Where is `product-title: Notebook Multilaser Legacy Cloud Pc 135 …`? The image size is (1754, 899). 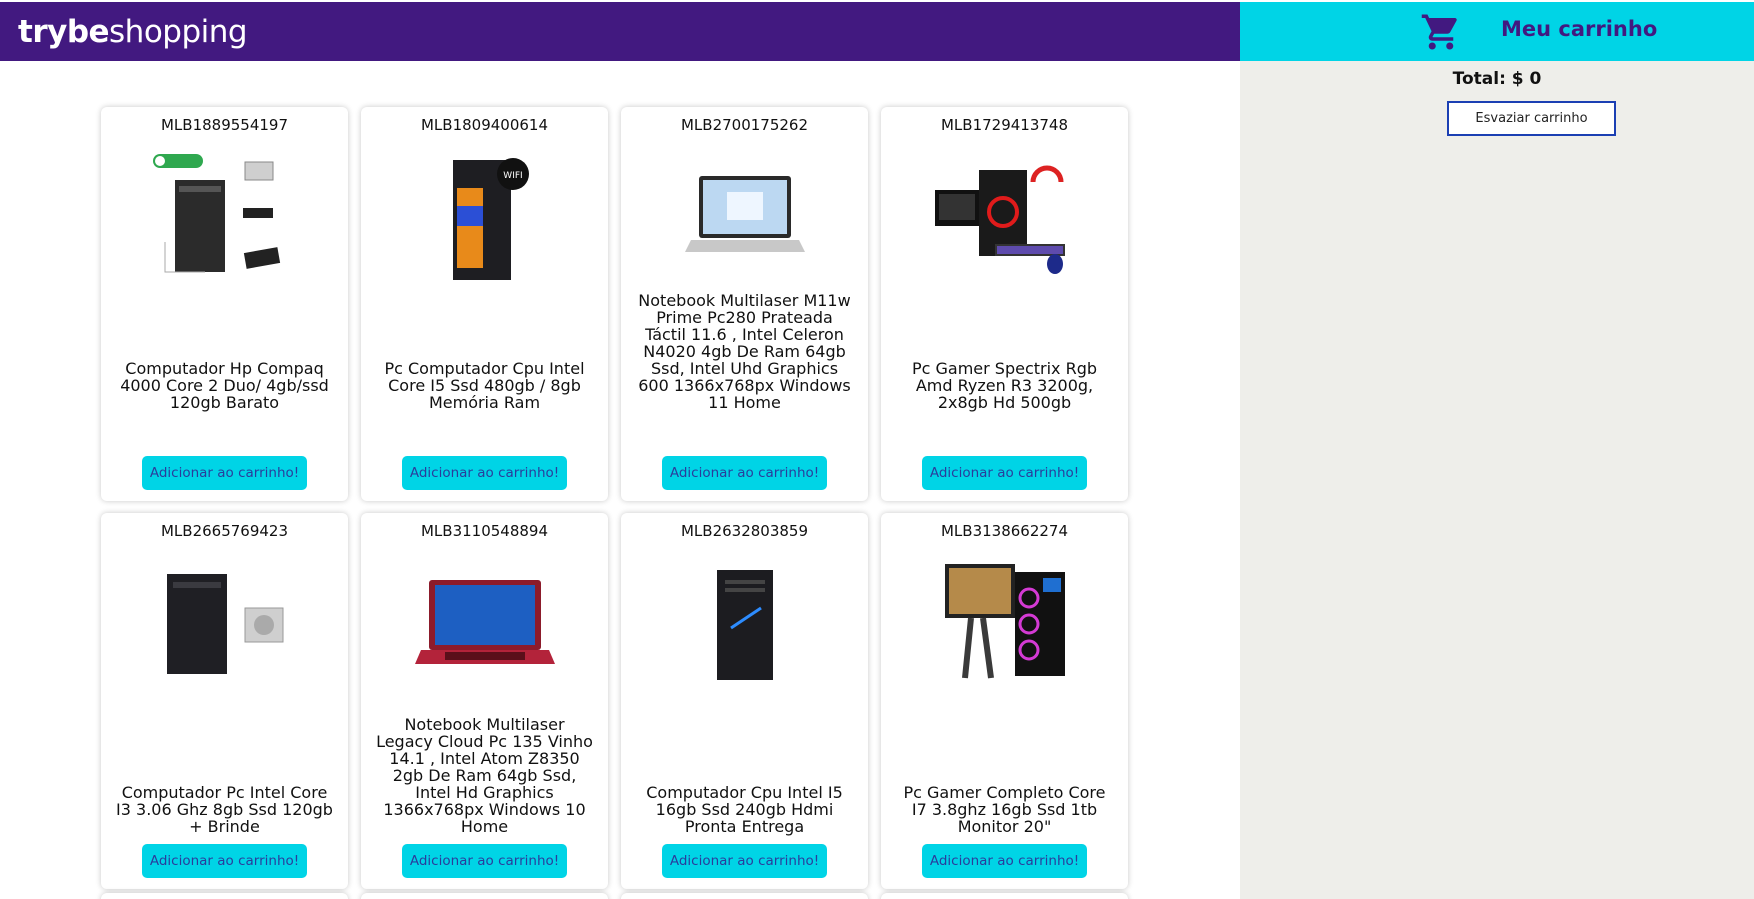
product-title: Notebook Multilaser Legacy Cloud Pc 135 … is located at coordinates (484, 775).